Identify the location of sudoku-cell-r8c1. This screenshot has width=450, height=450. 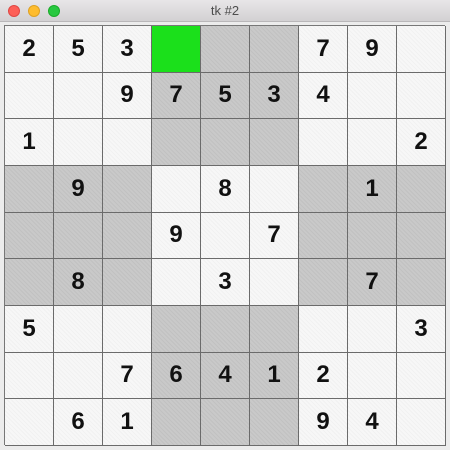
(29, 376).